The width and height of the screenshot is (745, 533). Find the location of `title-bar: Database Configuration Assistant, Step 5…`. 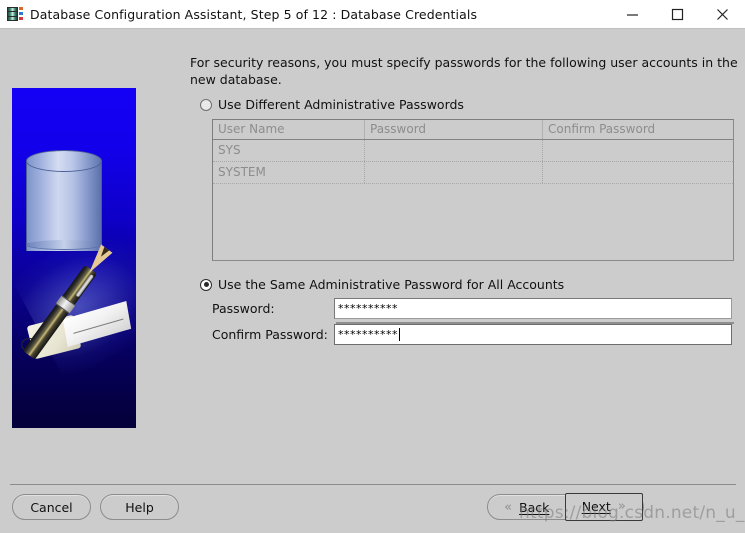

title-bar: Database Configuration Assistant, Step 5… is located at coordinates (372, 14).